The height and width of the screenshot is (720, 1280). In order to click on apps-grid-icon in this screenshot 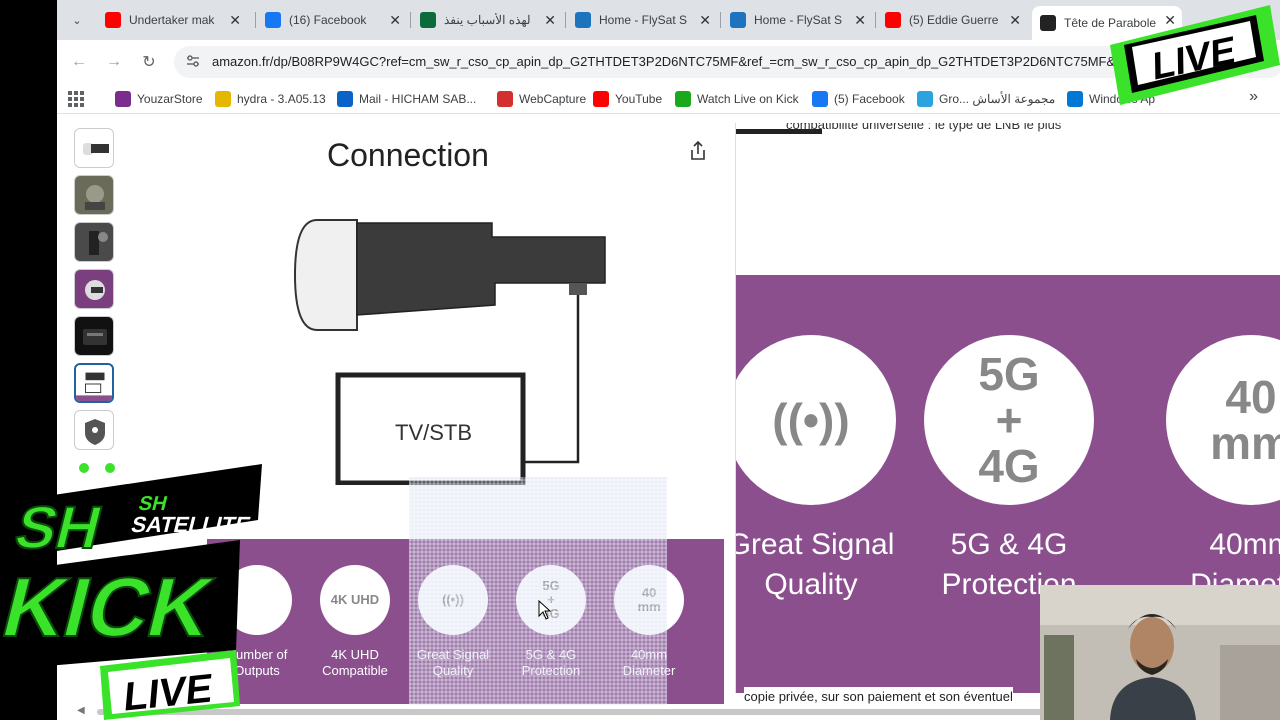, I will do `click(76, 99)`.